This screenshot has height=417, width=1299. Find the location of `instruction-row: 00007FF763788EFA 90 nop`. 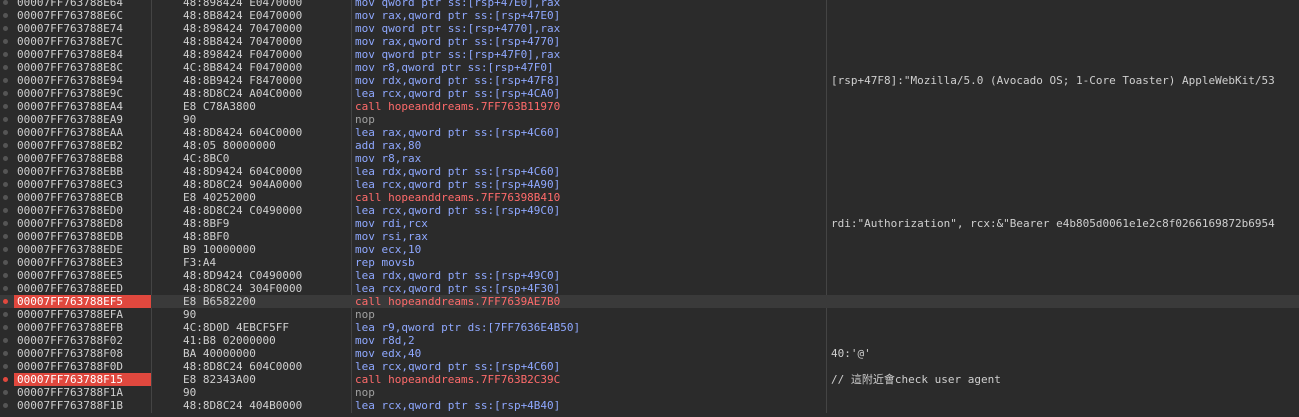

instruction-row: 00007FF763788EFA 90 nop is located at coordinates (649, 314).